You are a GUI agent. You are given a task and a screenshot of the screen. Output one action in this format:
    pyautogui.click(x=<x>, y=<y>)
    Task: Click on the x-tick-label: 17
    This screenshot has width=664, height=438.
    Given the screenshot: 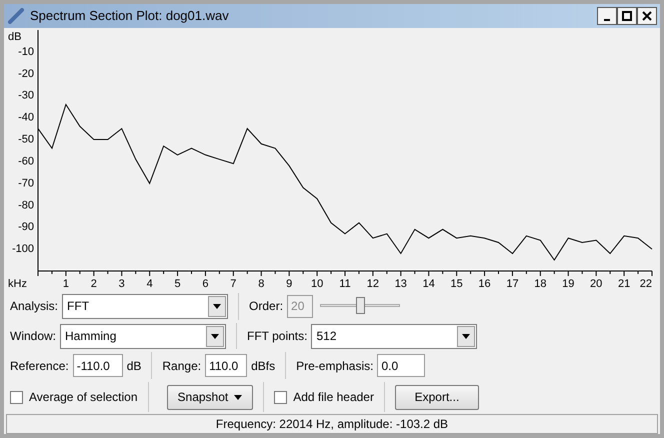 What is the action you would take?
    pyautogui.click(x=512, y=284)
    